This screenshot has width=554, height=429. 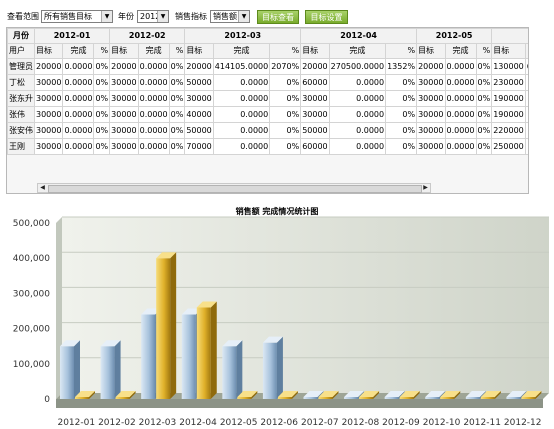 I want to click on x-tick-label: 2012-10, so click(x=442, y=423).